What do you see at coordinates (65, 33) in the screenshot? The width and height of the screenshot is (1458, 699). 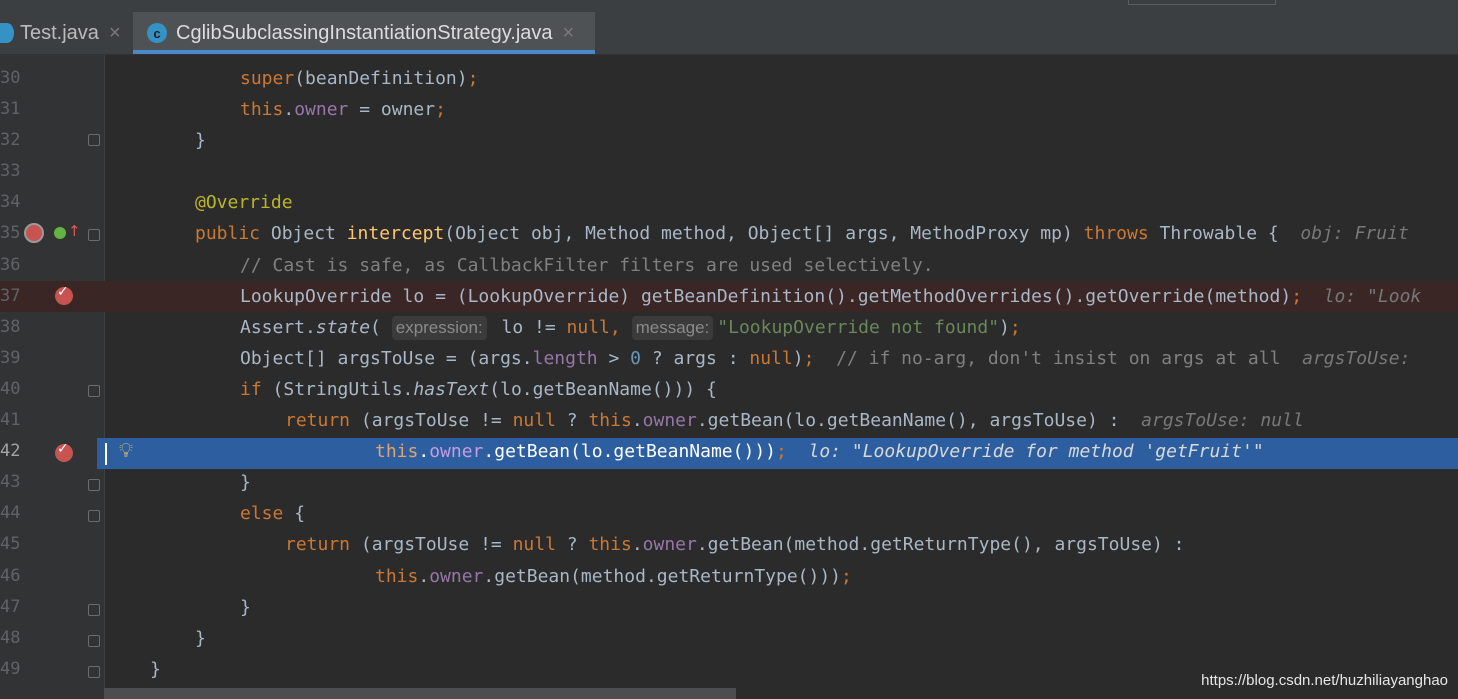 I see `tab-test-java: c Test.java ×` at bounding box center [65, 33].